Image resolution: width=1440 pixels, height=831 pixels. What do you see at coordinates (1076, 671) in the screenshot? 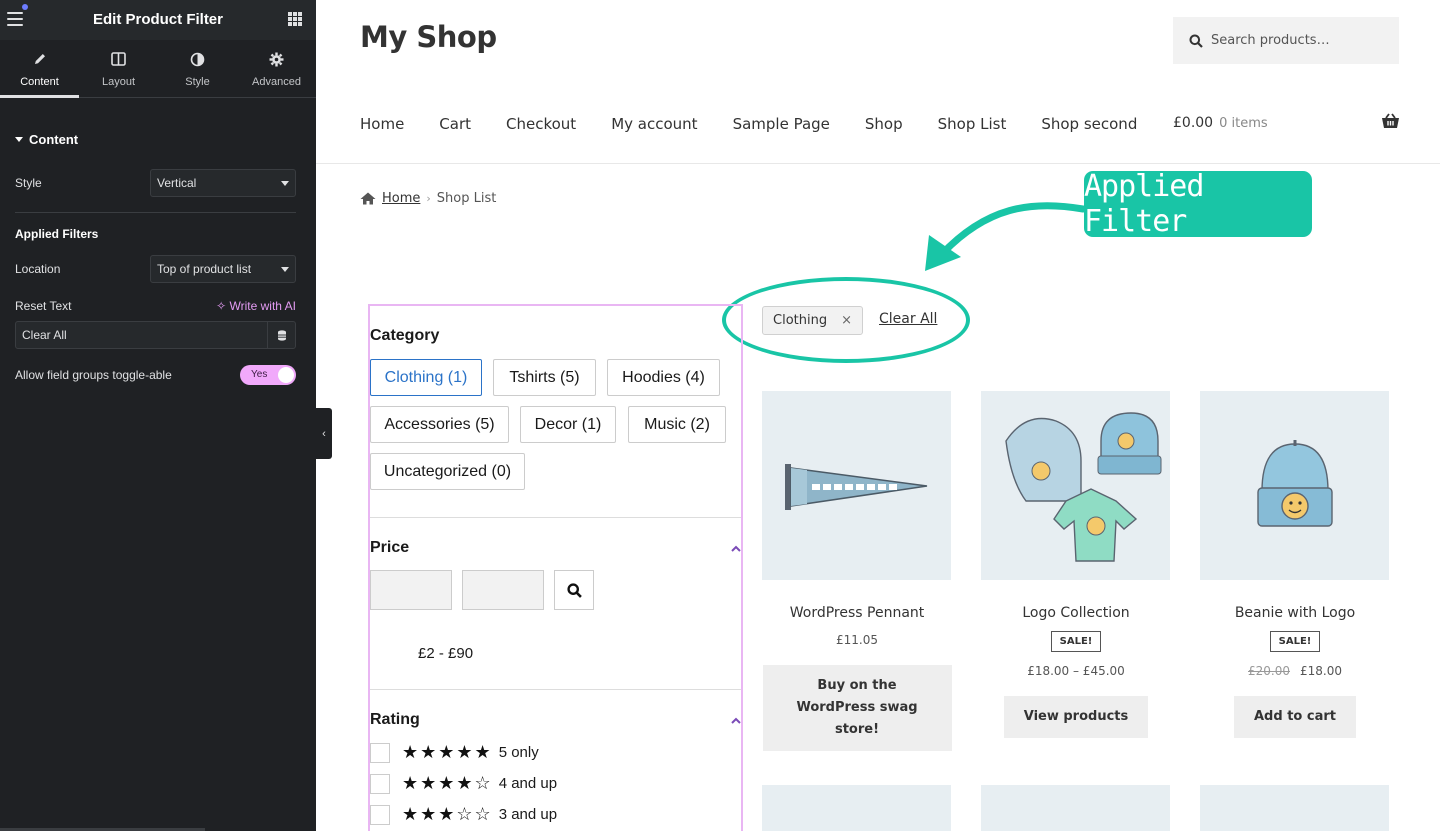
I see `product-price: £18.00 – £45.00` at bounding box center [1076, 671].